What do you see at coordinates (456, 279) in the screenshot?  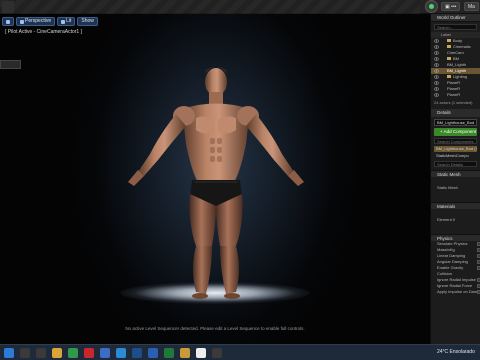 I see `property-label: Ignore Radial Impulse` at bounding box center [456, 279].